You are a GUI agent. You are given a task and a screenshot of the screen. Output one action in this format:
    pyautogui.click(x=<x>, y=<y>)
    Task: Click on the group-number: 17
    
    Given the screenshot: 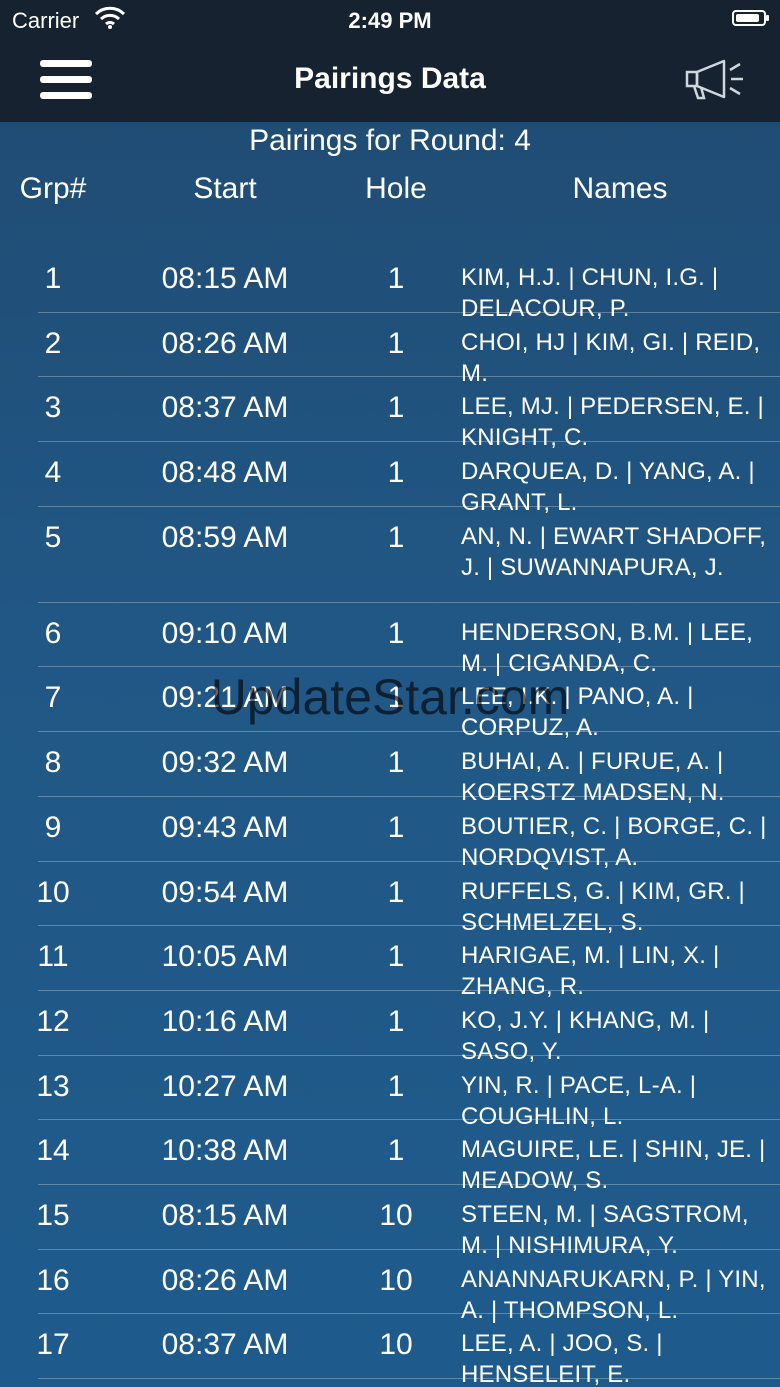 What is the action you would take?
    pyautogui.click(x=53, y=1345)
    